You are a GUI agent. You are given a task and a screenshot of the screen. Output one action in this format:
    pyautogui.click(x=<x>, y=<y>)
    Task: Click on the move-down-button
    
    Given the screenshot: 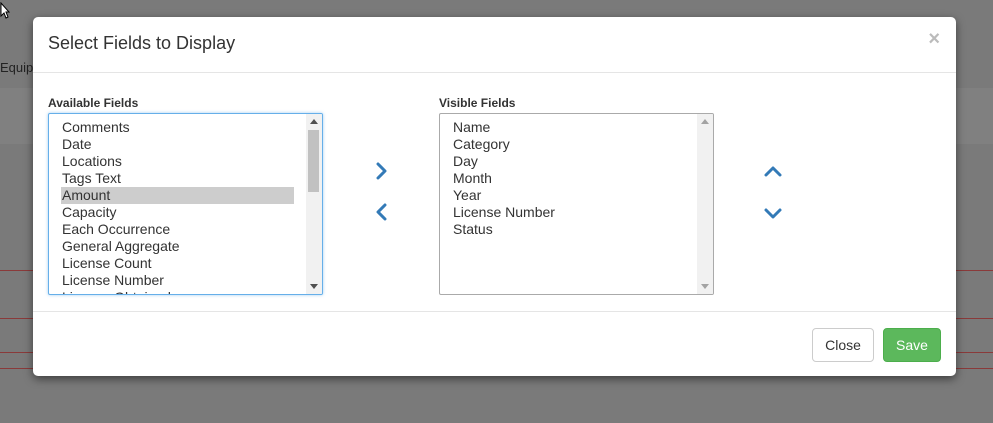 What is the action you would take?
    pyautogui.click(x=773, y=213)
    